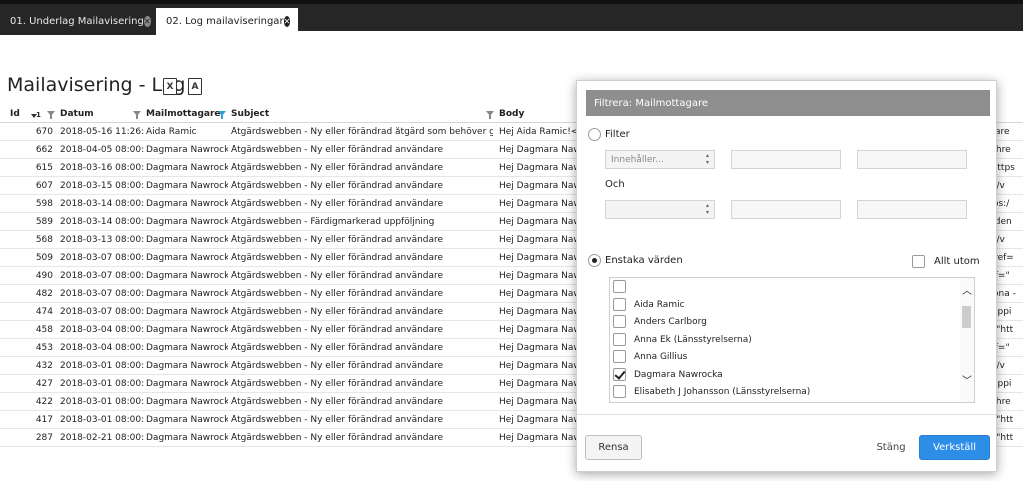 The image size is (1023, 481). Describe the element at coordinates (967, 340) in the screenshot. I see `values-scrollbar: ︿ ﹀` at that location.